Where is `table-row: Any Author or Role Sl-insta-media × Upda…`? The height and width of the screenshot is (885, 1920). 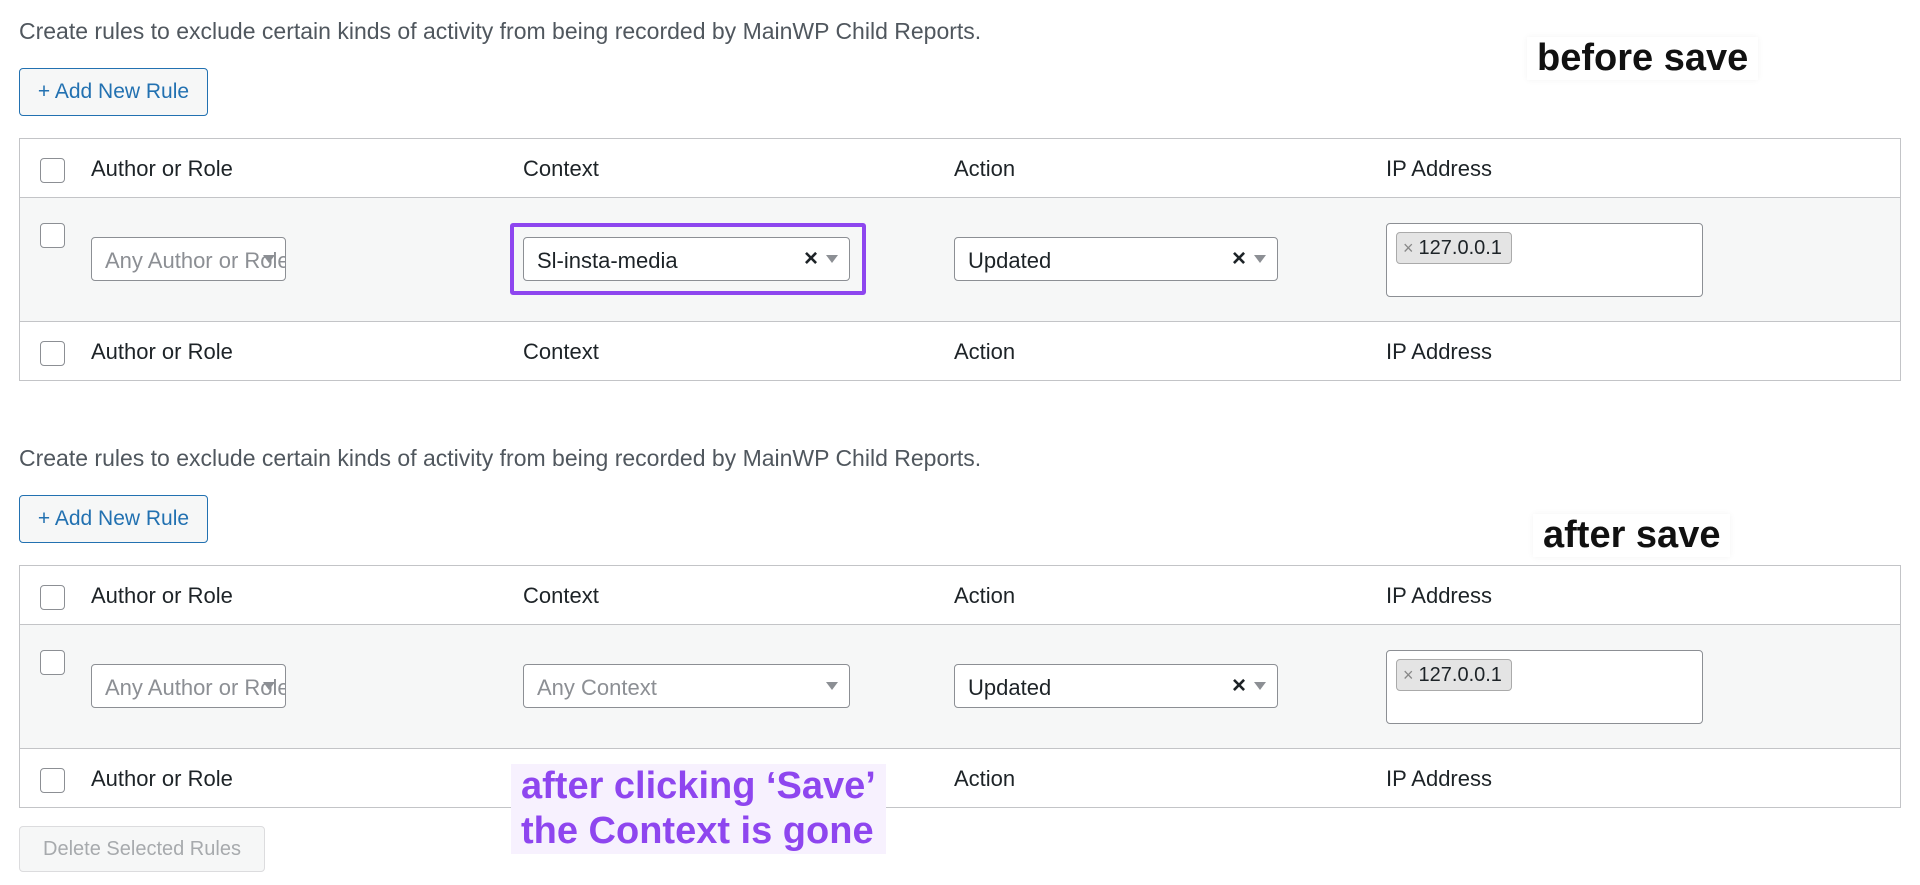 table-row: Any Author or Role Sl-insta-media × Upda… is located at coordinates (960, 260).